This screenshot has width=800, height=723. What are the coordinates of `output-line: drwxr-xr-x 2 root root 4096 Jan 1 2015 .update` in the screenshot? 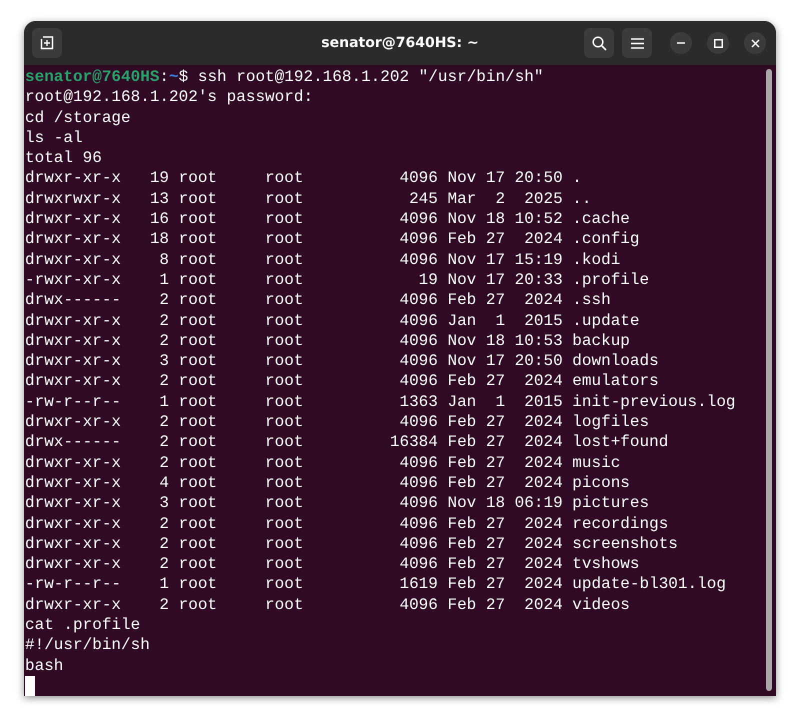 It's located at (332, 320).